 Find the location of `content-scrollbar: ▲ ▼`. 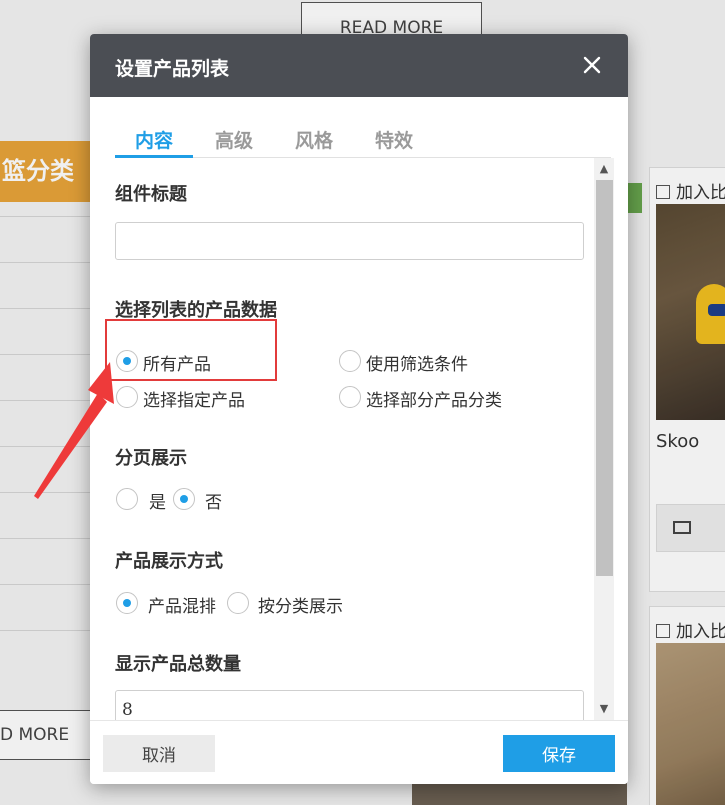

content-scrollbar: ▲ ▼ is located at coordinates (604, 439).